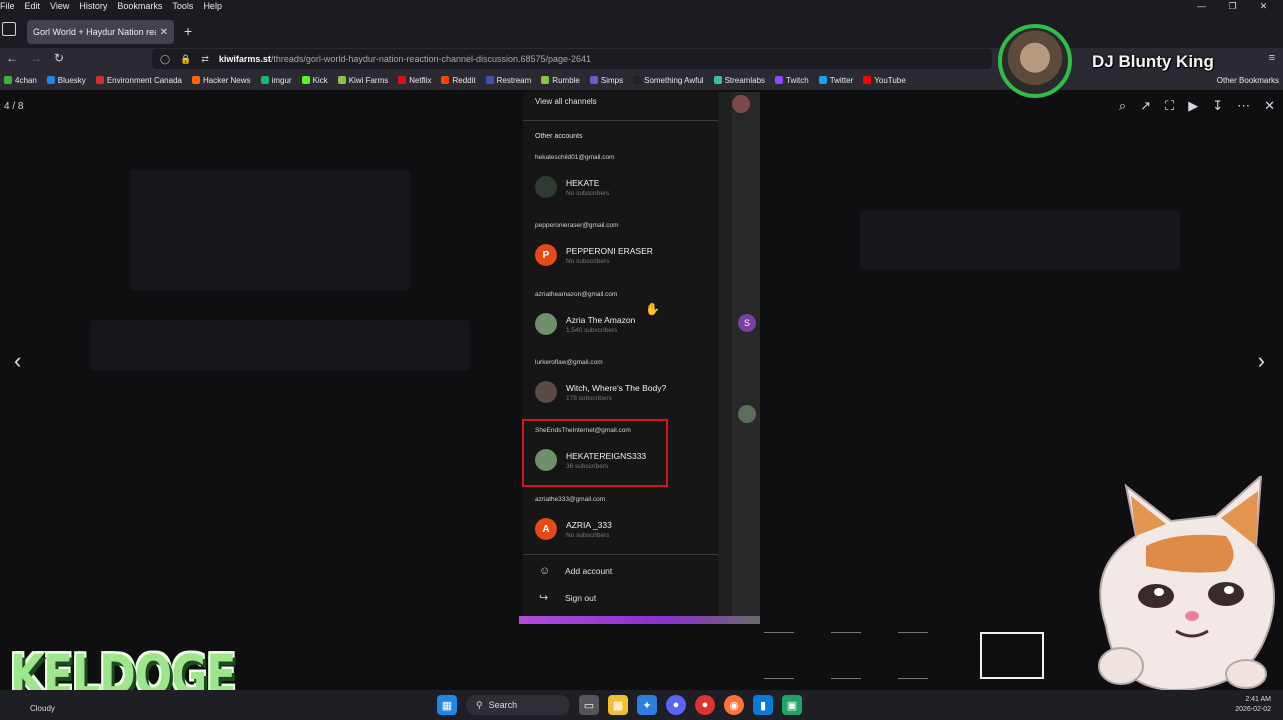 This screenshot has width=1283, height=720. I want to click on bookmark-item: Restream, so click(508, 80).